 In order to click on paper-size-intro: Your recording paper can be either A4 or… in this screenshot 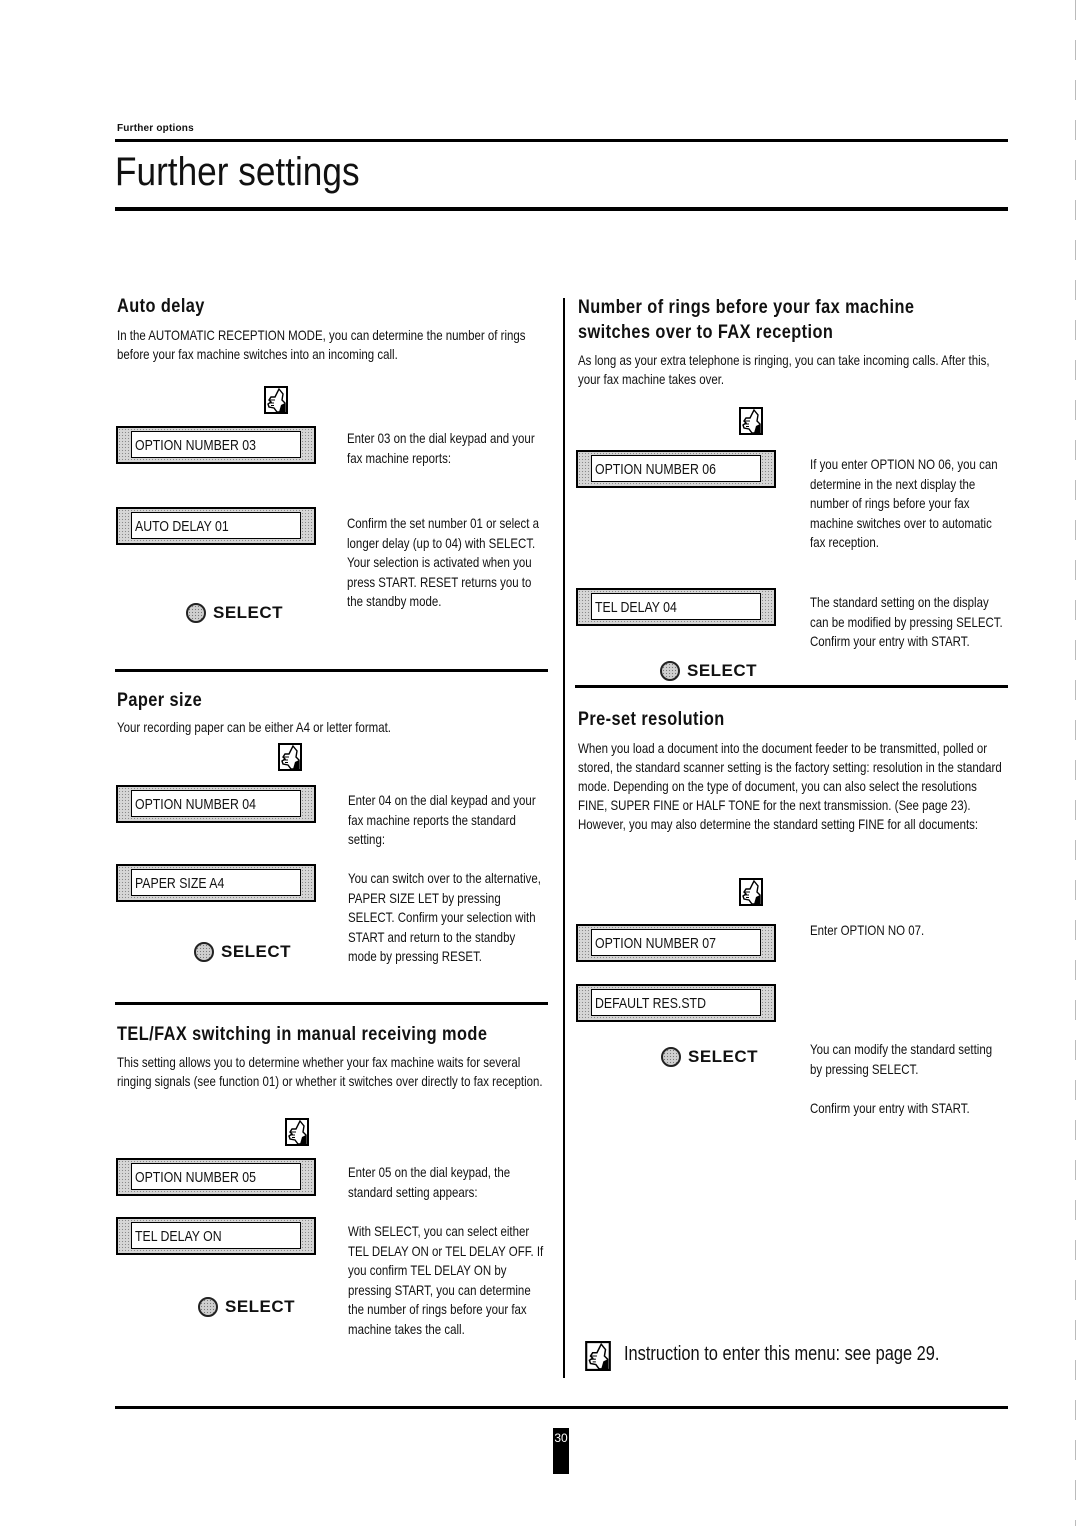, I will do `click(254, 727)`.